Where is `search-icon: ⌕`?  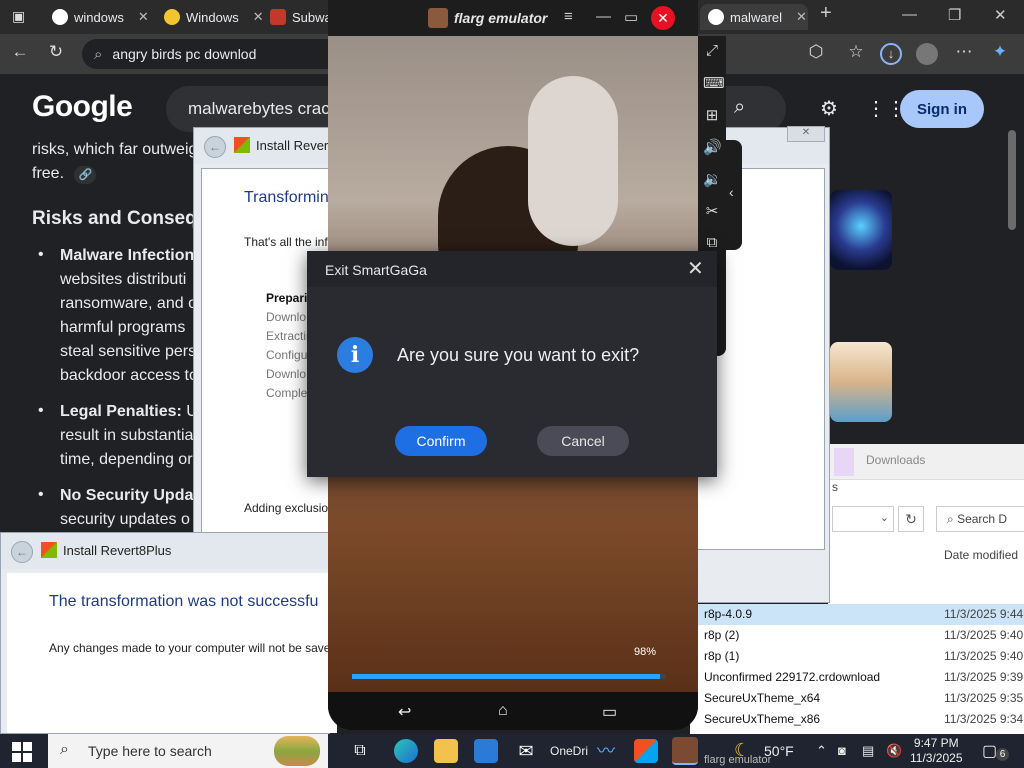 search-icon: ⌕ is located at coordinates (739, 107).